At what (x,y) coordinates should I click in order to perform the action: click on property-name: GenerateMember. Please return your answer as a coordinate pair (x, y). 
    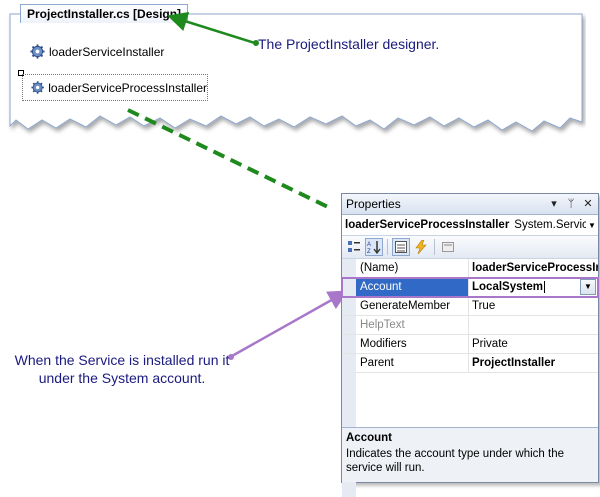
    Looking at the image, I should click on (412, 306).